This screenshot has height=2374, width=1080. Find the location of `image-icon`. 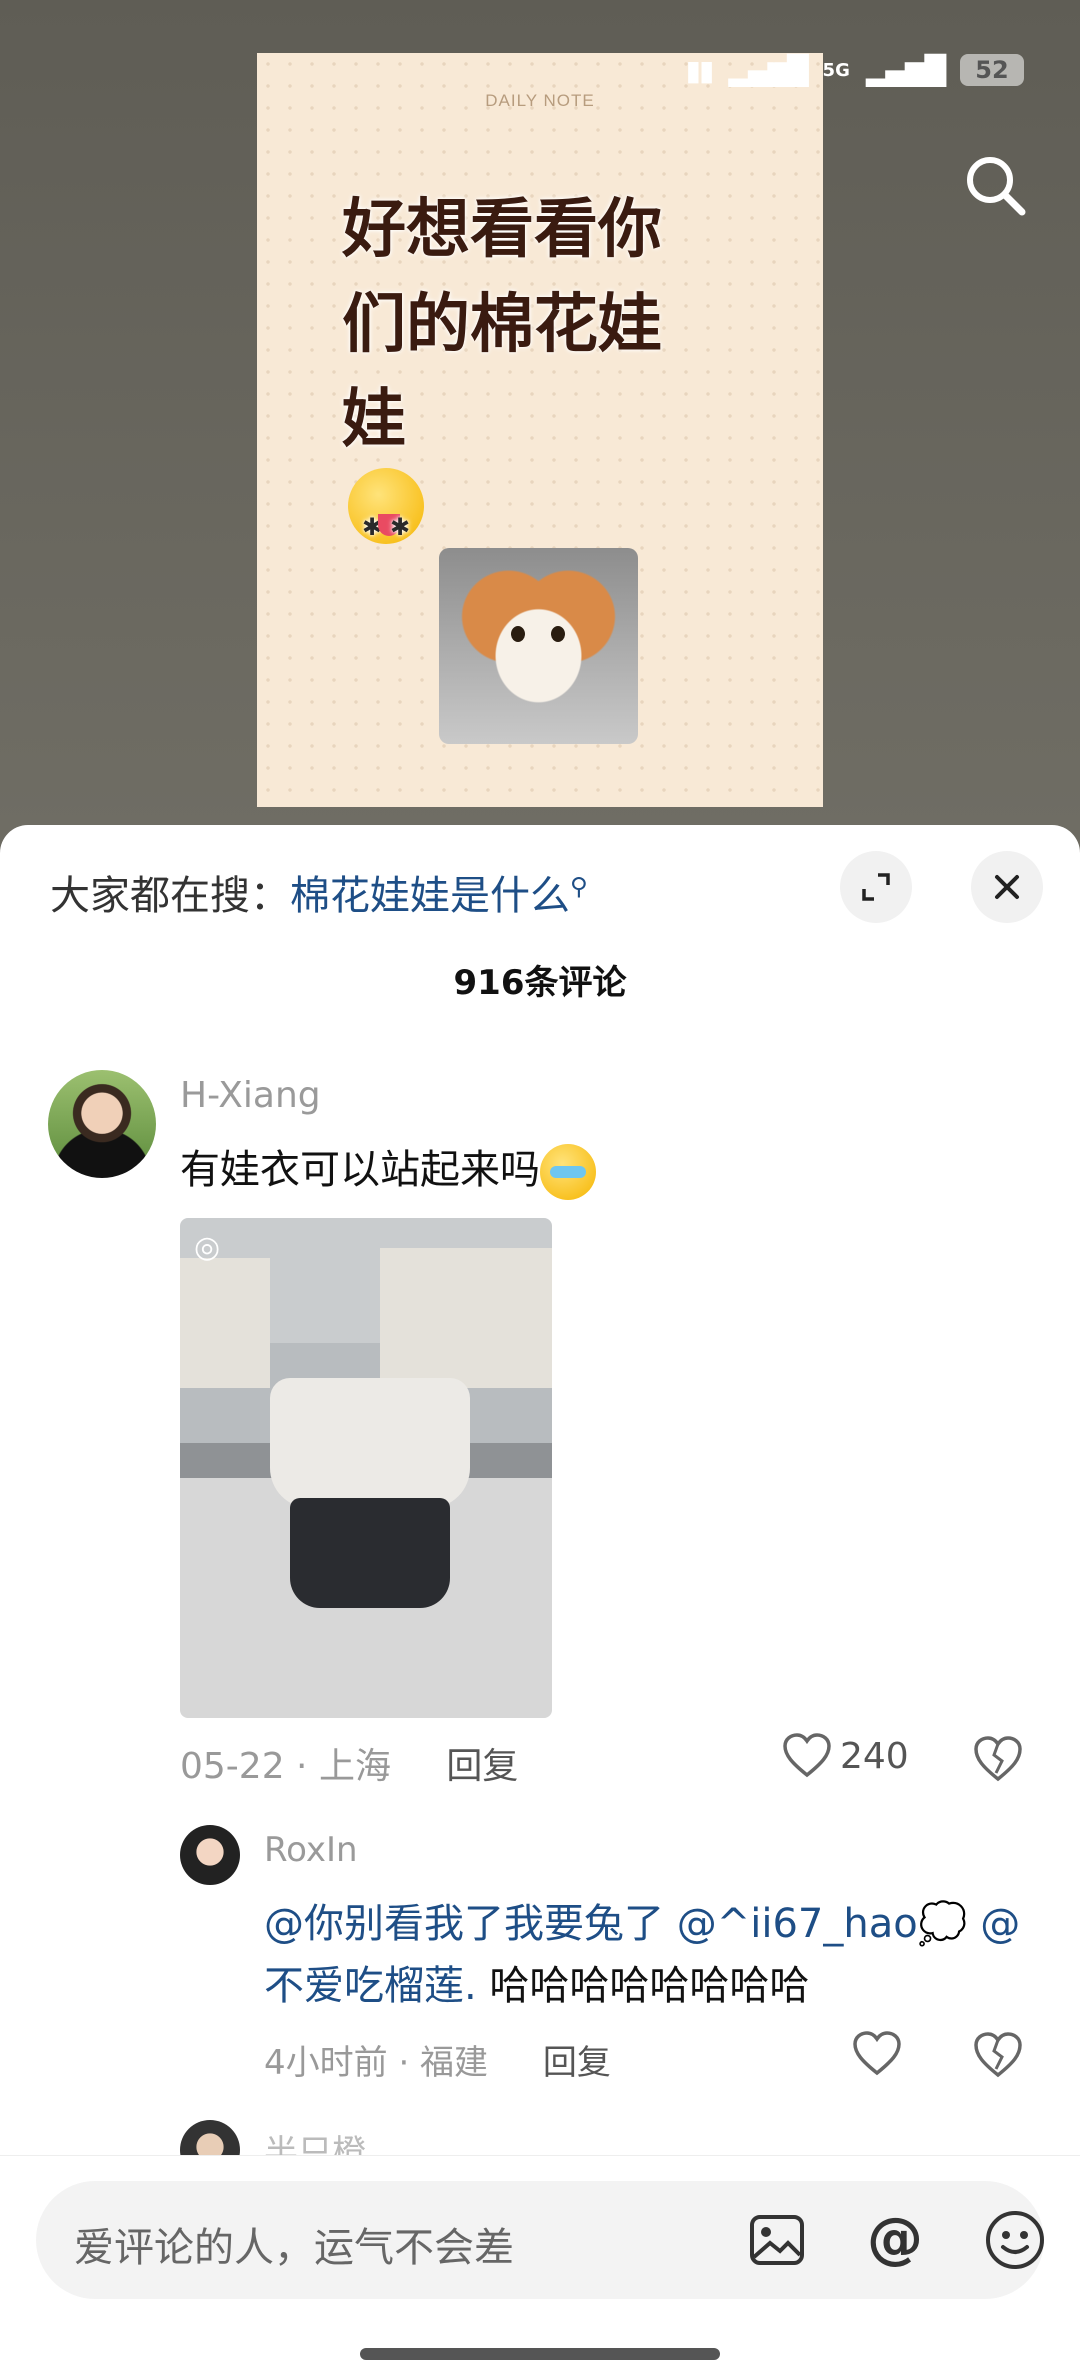

image-icon is located at coordinates (777, 2240).